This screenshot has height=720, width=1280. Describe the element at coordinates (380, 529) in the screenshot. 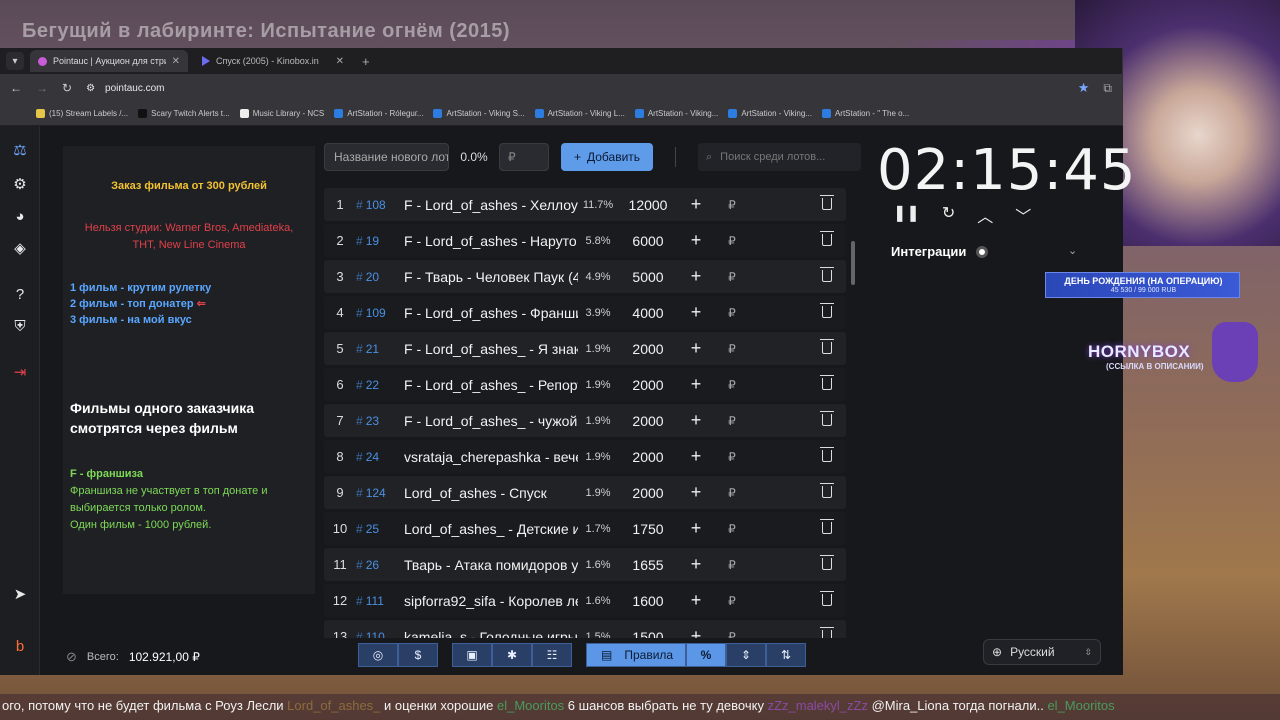

I see `lot-id: #25` at that location.